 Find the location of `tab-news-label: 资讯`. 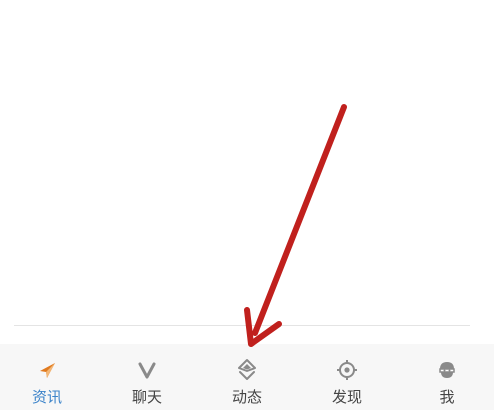

tab-news-label: 资讯 is located at coordinates (46, 397).